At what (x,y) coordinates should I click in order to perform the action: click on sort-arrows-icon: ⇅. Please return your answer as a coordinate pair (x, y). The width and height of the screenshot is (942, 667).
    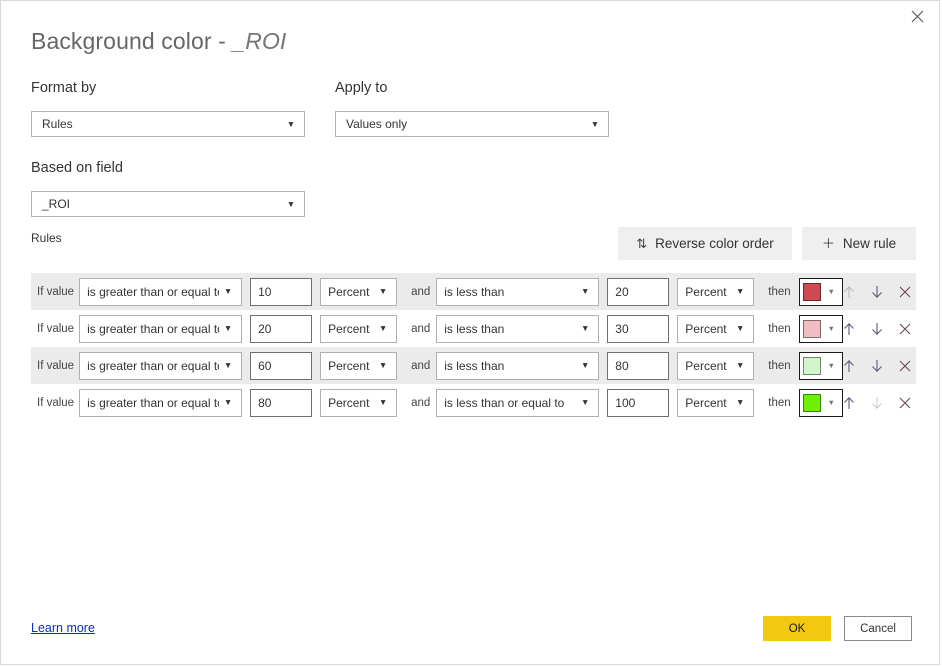
    Looking at the image, I should click on (642, 243).